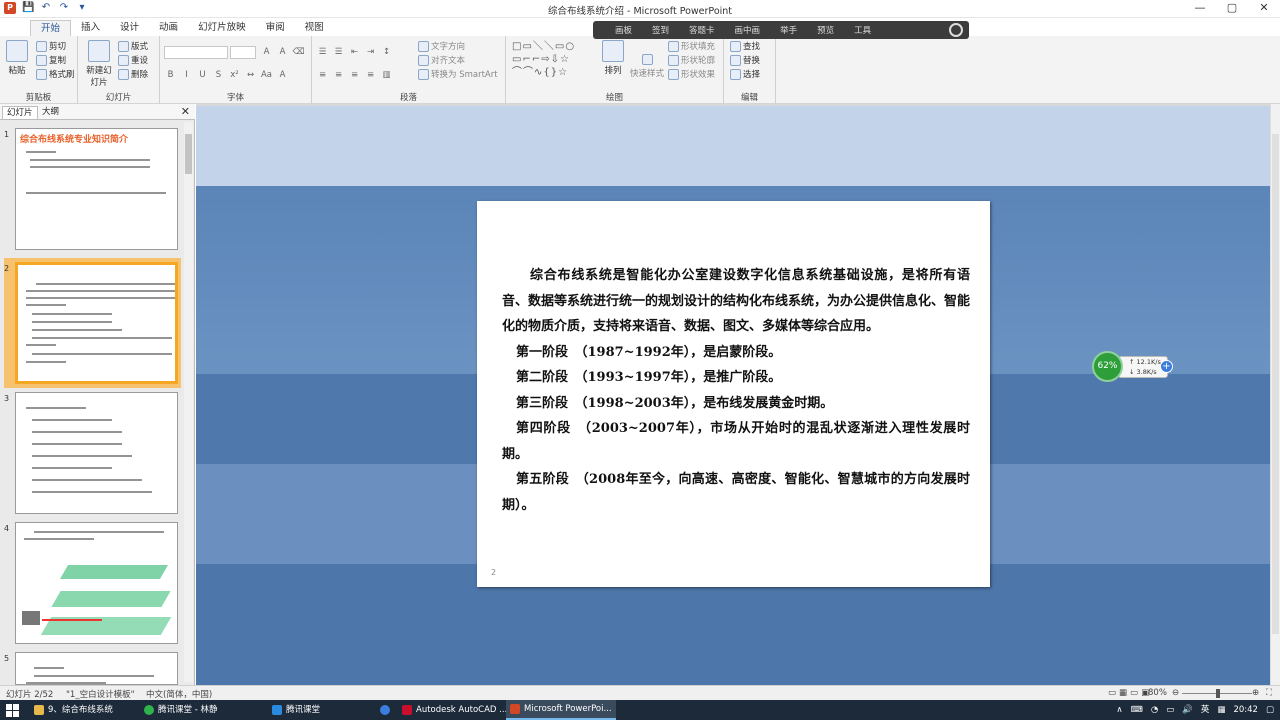 The width and height of the screenshot is (1280, 720). Describe the element at coordinates (322, 52) in the screenshot. I see `bullets-icon: ☰` at that location.